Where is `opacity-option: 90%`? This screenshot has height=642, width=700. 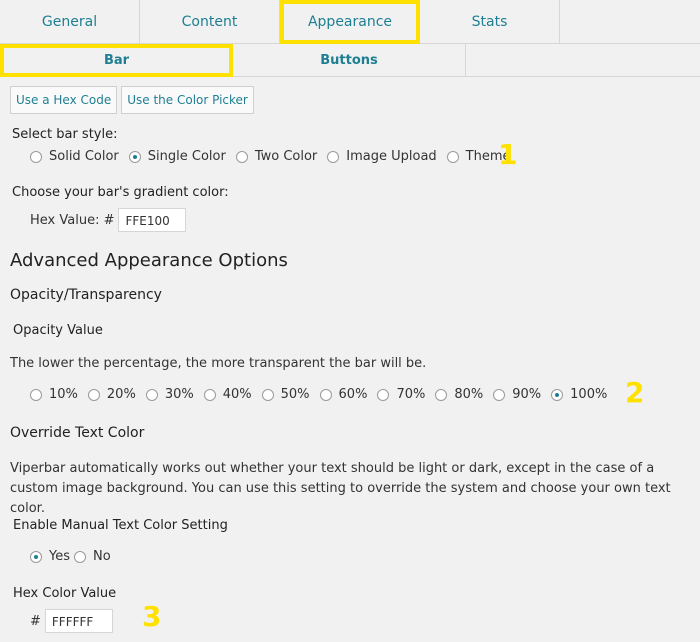 opacity-option: 90% is located at coordinates (517, 394).